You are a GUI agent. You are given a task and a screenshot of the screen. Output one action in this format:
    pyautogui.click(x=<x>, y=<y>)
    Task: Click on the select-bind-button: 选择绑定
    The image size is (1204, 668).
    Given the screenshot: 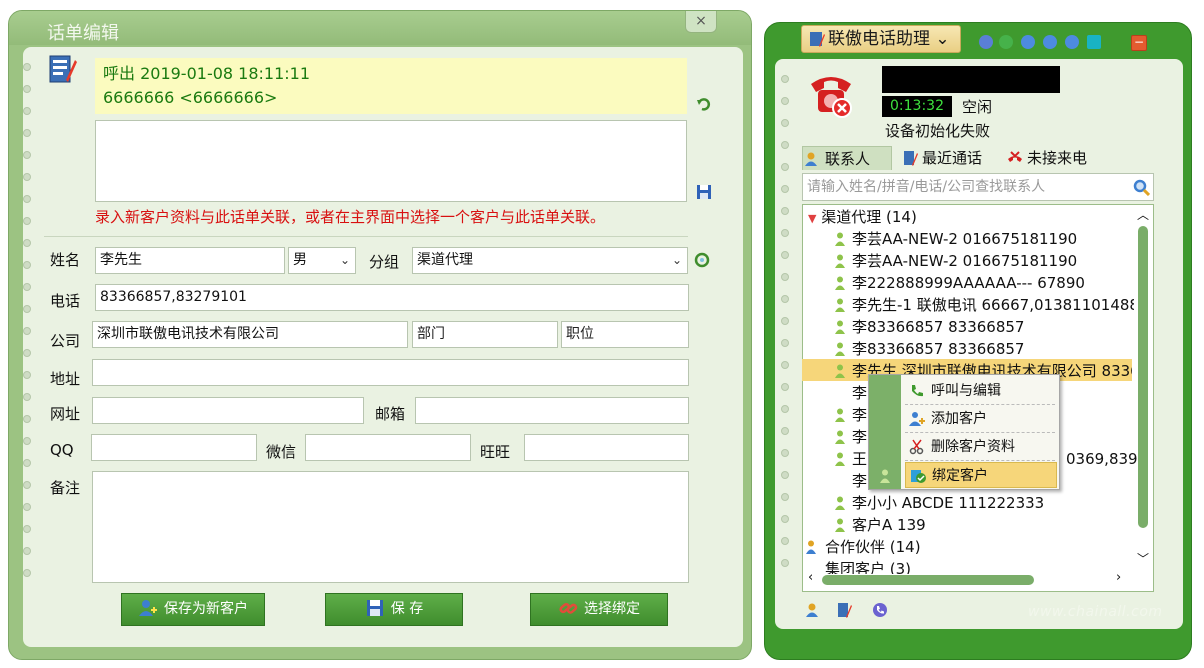 What is the action you would take?
    pyautogui.click(x=599, y=609)
    